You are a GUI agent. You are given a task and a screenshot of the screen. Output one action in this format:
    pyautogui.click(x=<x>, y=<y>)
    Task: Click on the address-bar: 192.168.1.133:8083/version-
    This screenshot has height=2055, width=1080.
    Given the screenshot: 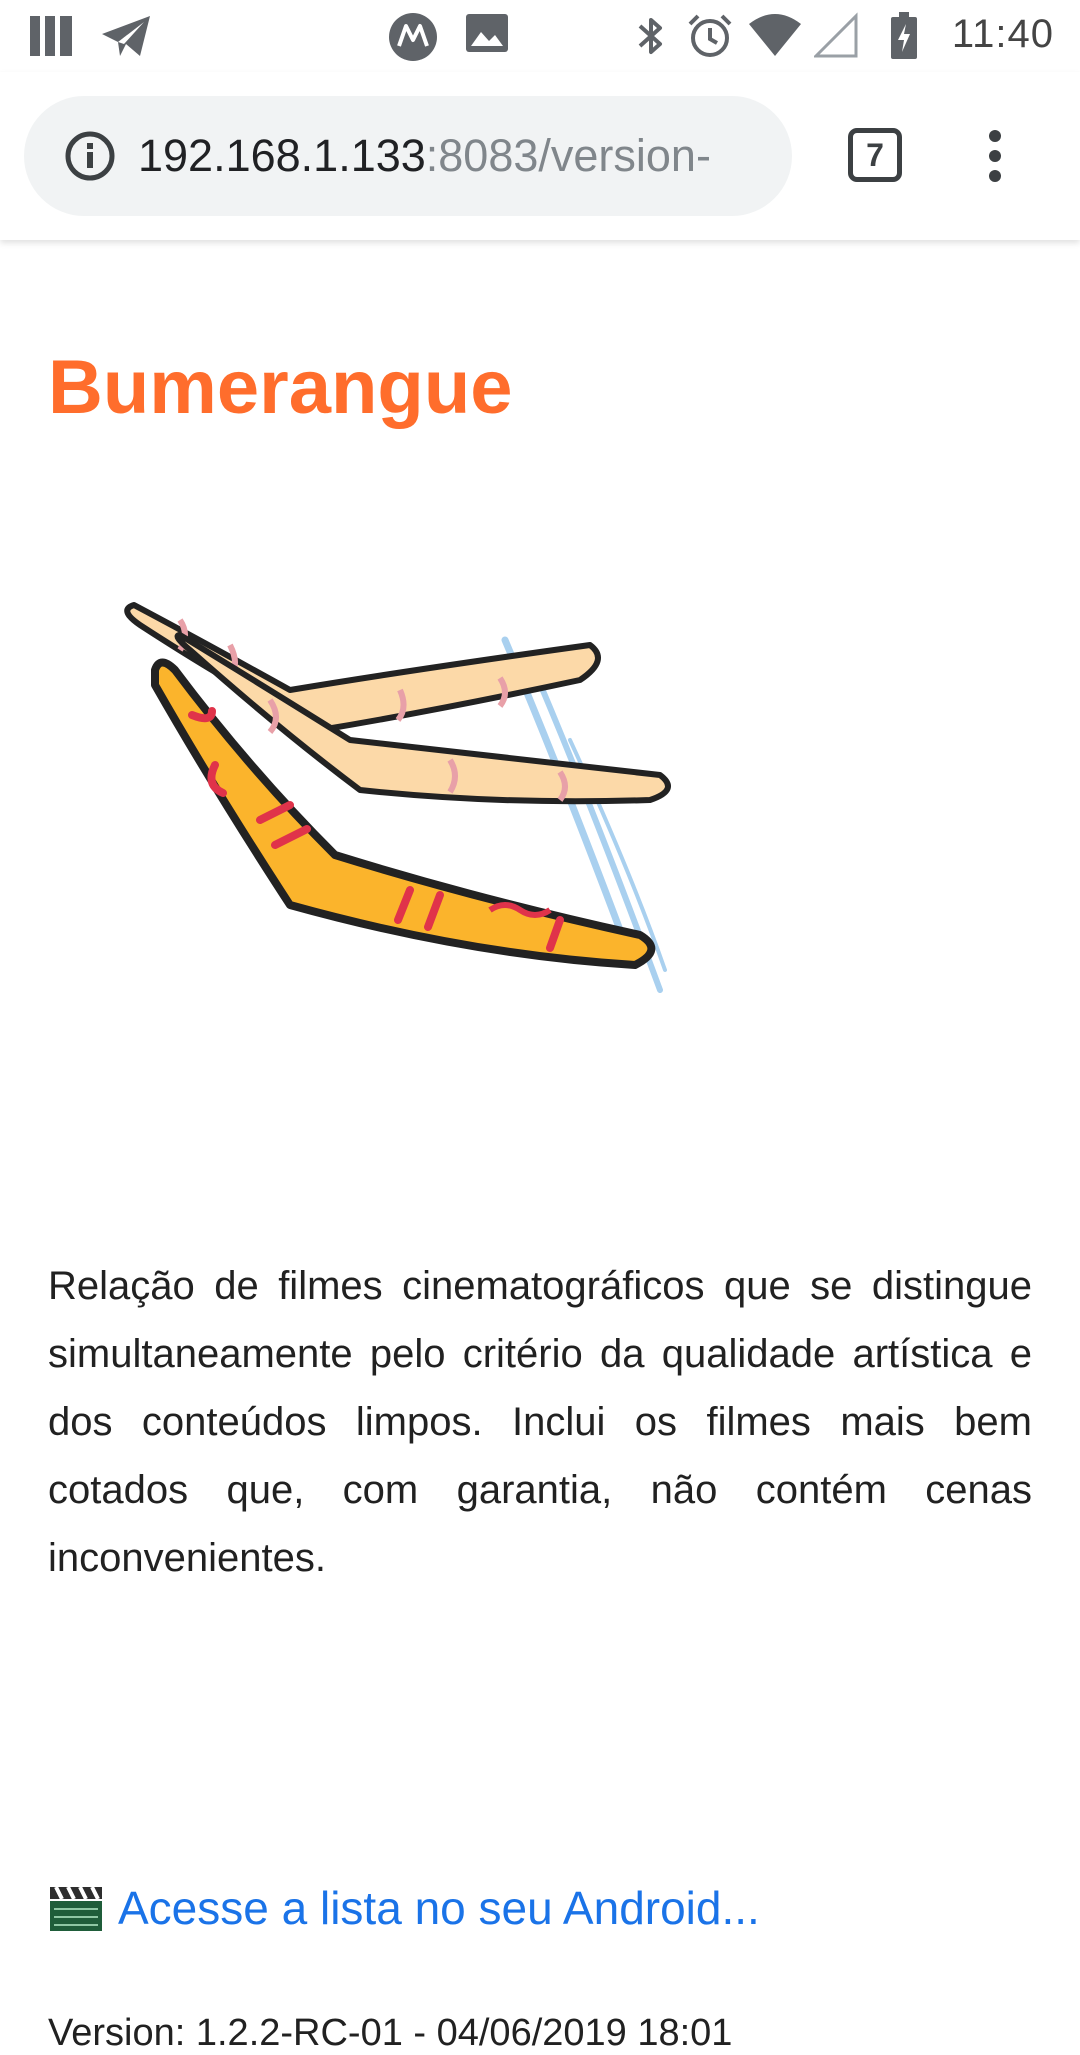 What is the action you would take?
    pyautogui.click(x=408, y=156)
    